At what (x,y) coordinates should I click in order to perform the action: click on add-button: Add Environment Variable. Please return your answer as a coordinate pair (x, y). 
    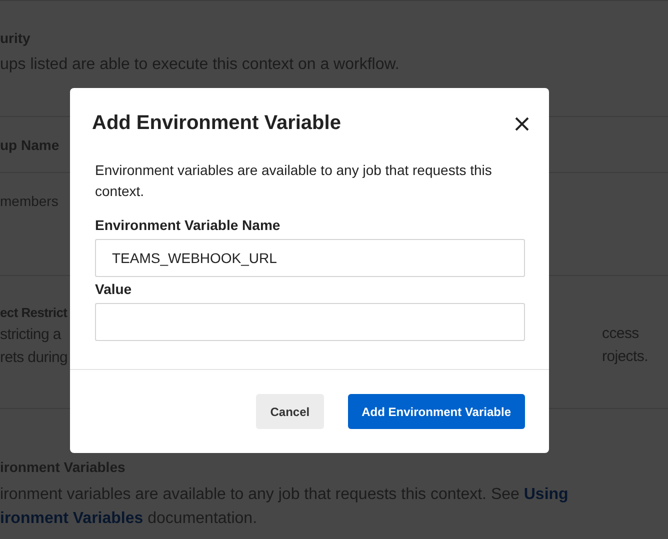
    Looking at the image, I should click on (436, 411).